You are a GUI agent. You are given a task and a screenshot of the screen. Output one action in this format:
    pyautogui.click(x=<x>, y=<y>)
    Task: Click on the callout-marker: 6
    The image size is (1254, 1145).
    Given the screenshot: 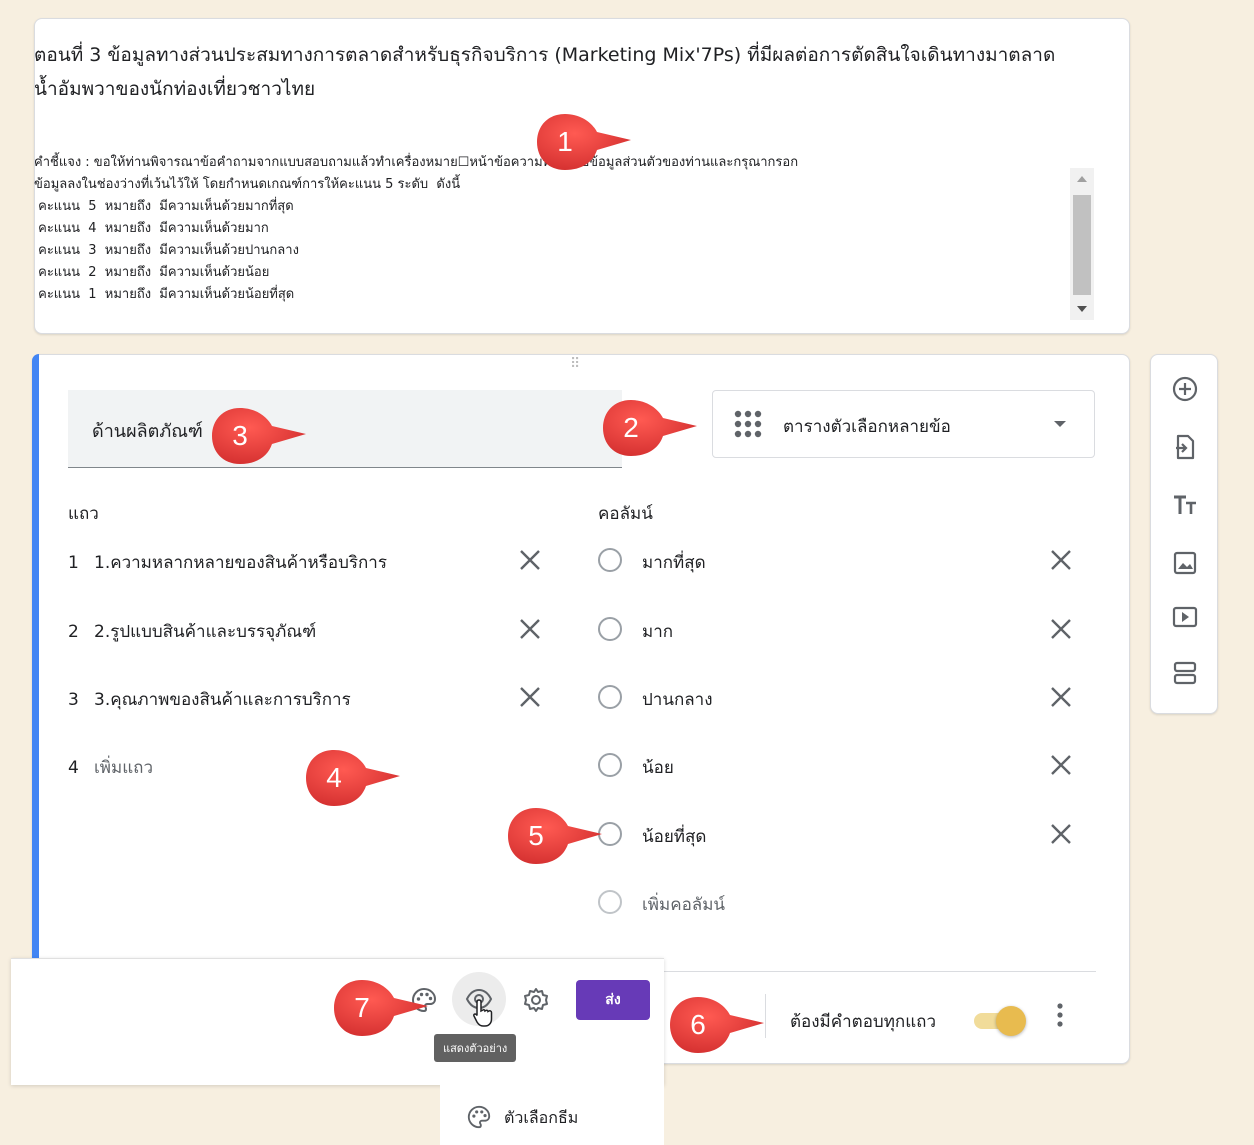 What is the action you would take?
    pyautogui.click(x=716, y=1025)
    